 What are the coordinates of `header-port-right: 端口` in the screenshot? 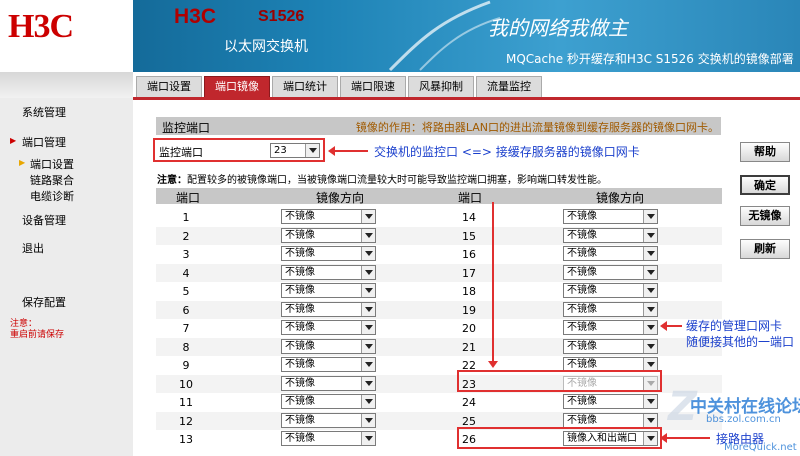 It's located at (470, 198).